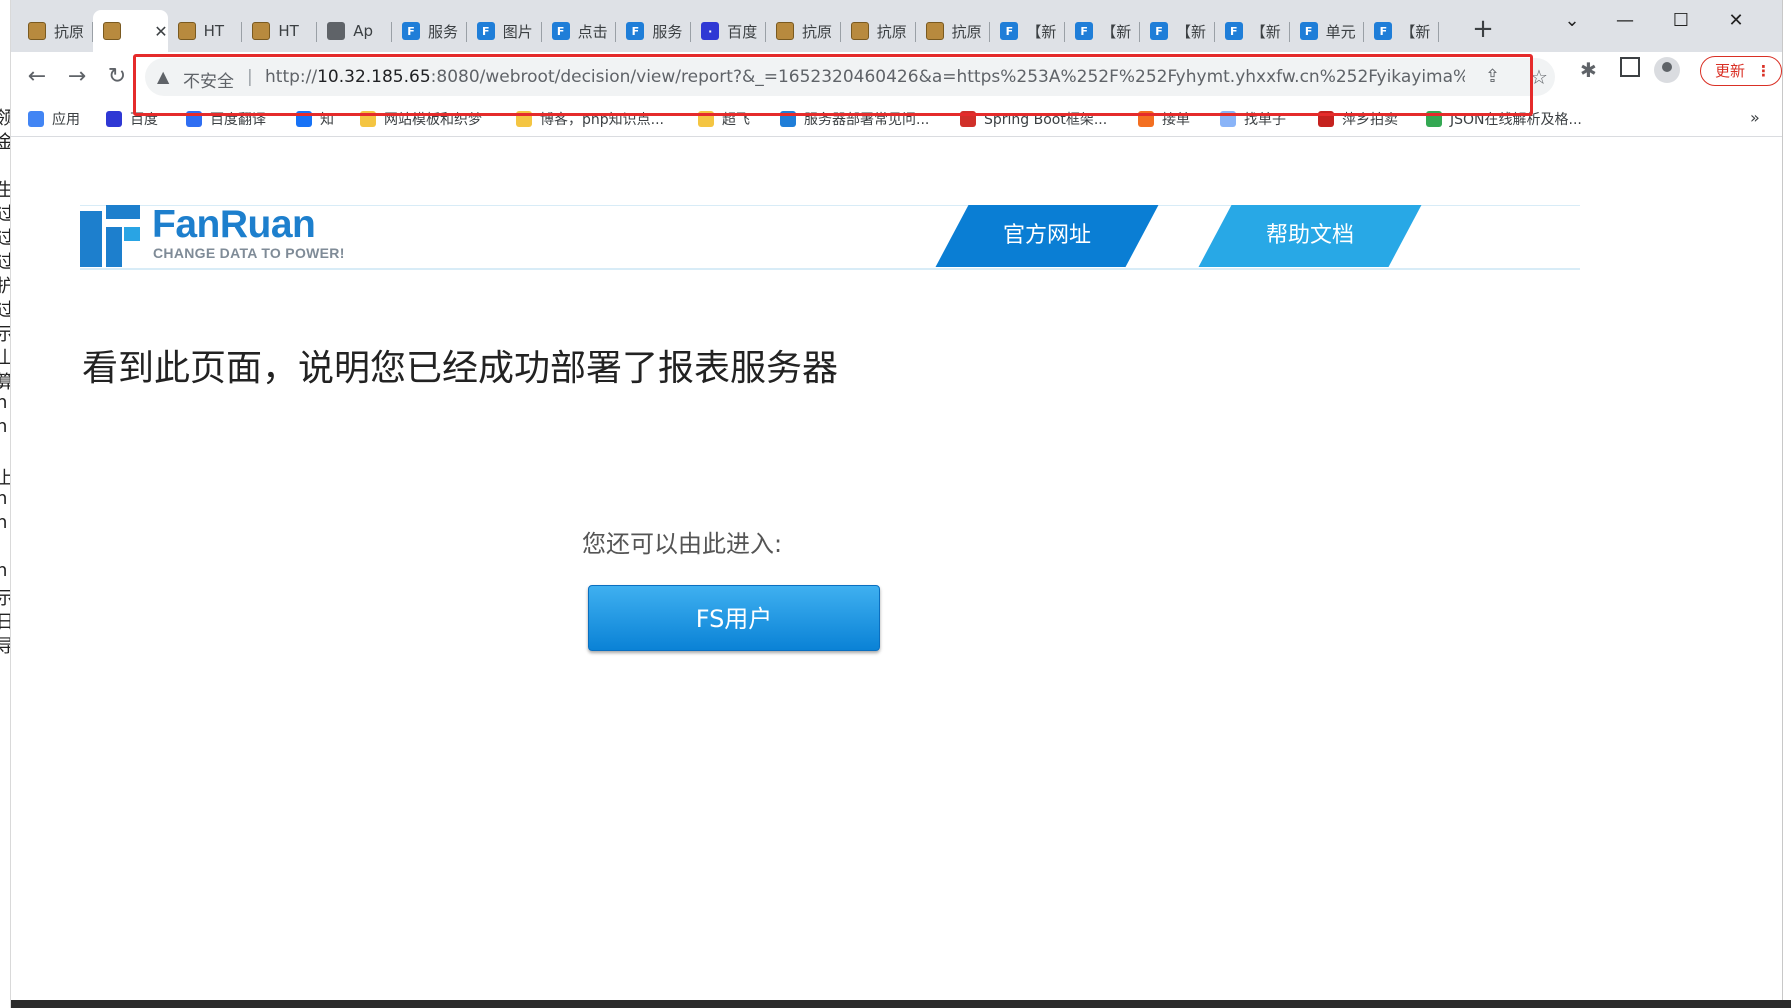 Image resolution: width=1791 pixels, height=1008 pixels. Describe the element at coordinates (117, 77) in the screenshot. I see `reload-icon: ↻` at that location.